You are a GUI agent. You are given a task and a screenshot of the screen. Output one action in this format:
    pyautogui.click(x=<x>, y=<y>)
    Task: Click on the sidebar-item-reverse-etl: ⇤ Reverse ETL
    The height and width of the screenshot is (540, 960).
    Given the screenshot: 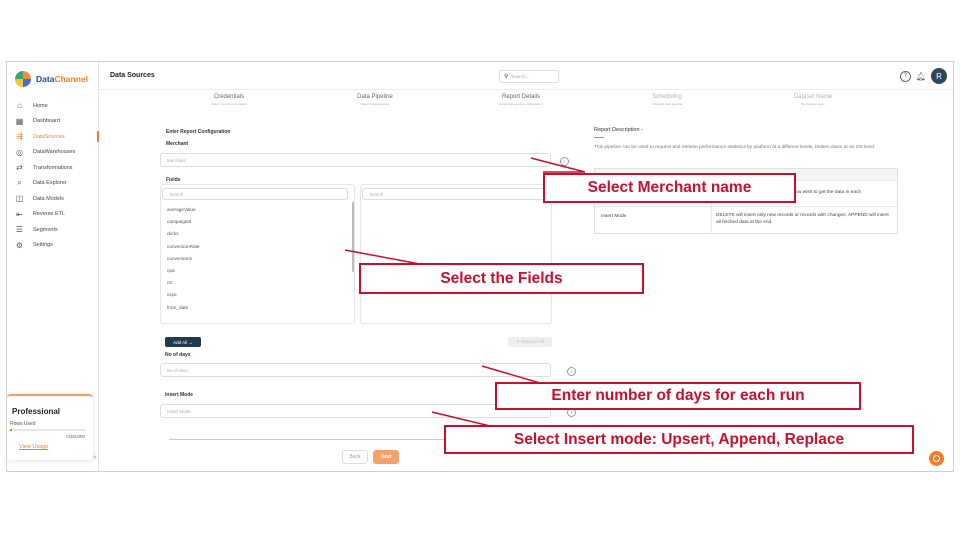 What is the action you would take?
    pyautogui.click(x=53, y=215)
    